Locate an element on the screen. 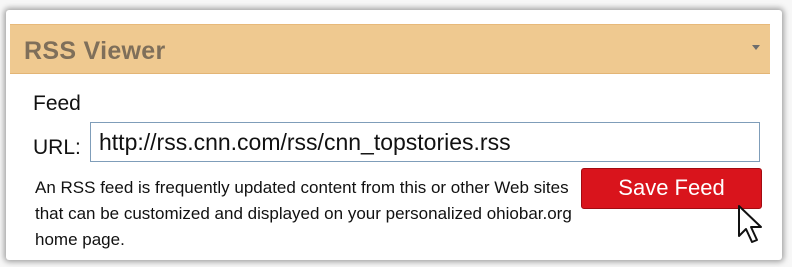 The height and width of the screenshot is (267, 792). save-feed-button: Save Feed is located at coordinates (671, 188).